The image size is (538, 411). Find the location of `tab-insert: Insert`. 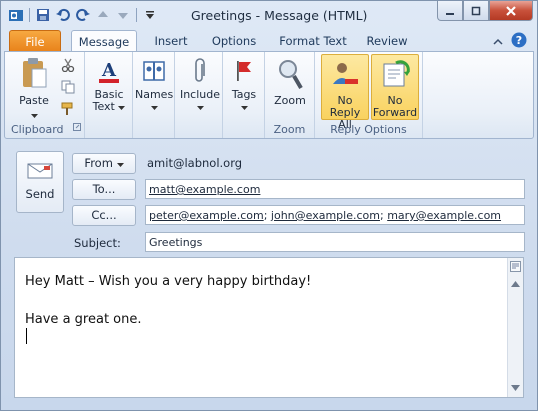

tab-insert: Insert is located at coordinates (171, 41).